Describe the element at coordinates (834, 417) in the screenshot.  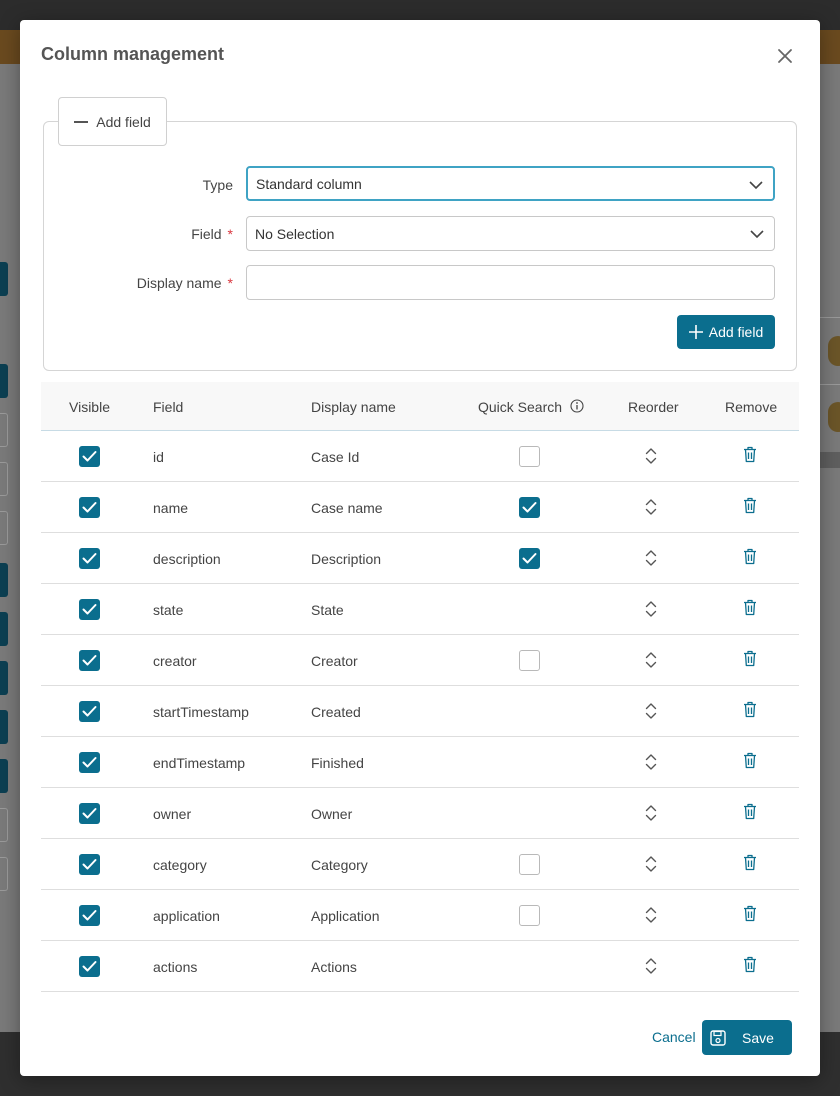
I see `backdrop-avatar` at that location.